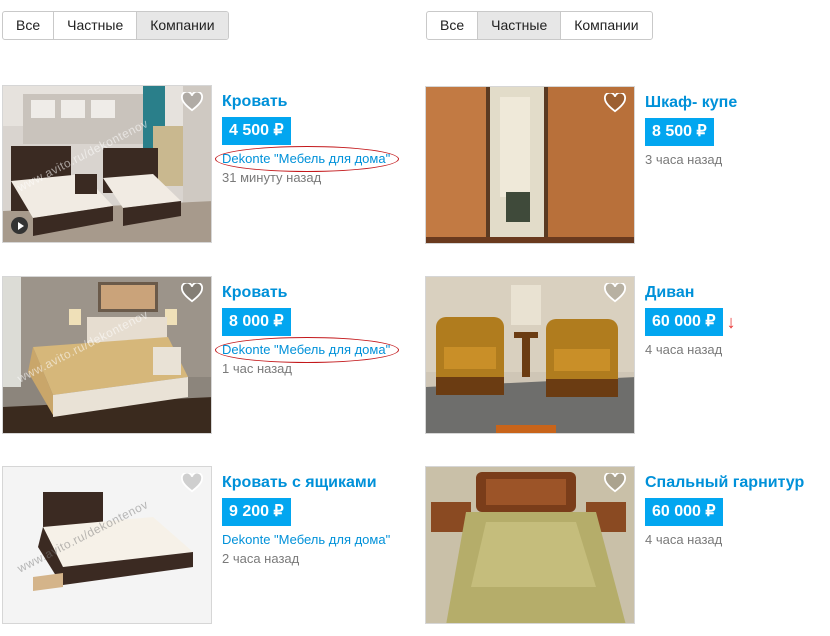 This screenshot has height=636, width=830. What do you see at coordinates (737, 316) in the screenshot?
I see `listing-info: Диван 60 000 ₽ ↓ 4 часа назад` at bounding box center [737, 316].